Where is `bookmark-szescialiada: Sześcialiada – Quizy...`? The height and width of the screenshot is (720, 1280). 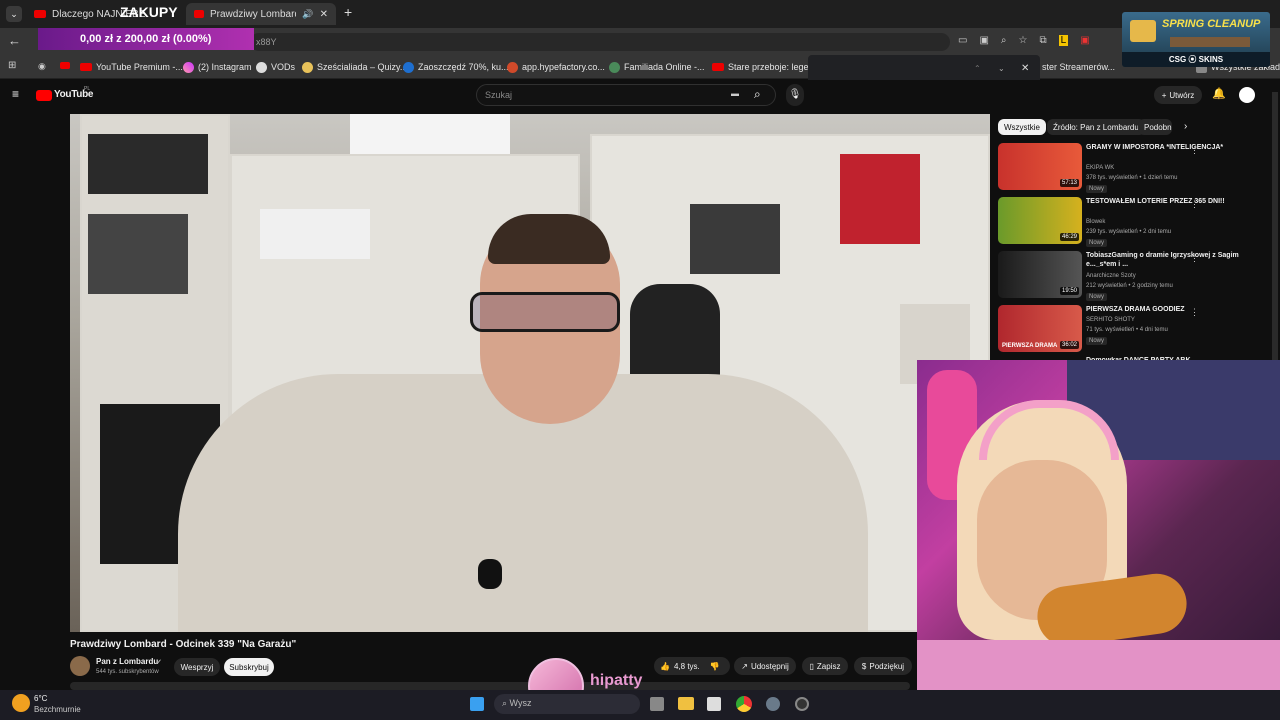
bookmark-szescialiada: Sześcialiada – Quizy... is located at coordinates (354, 67).